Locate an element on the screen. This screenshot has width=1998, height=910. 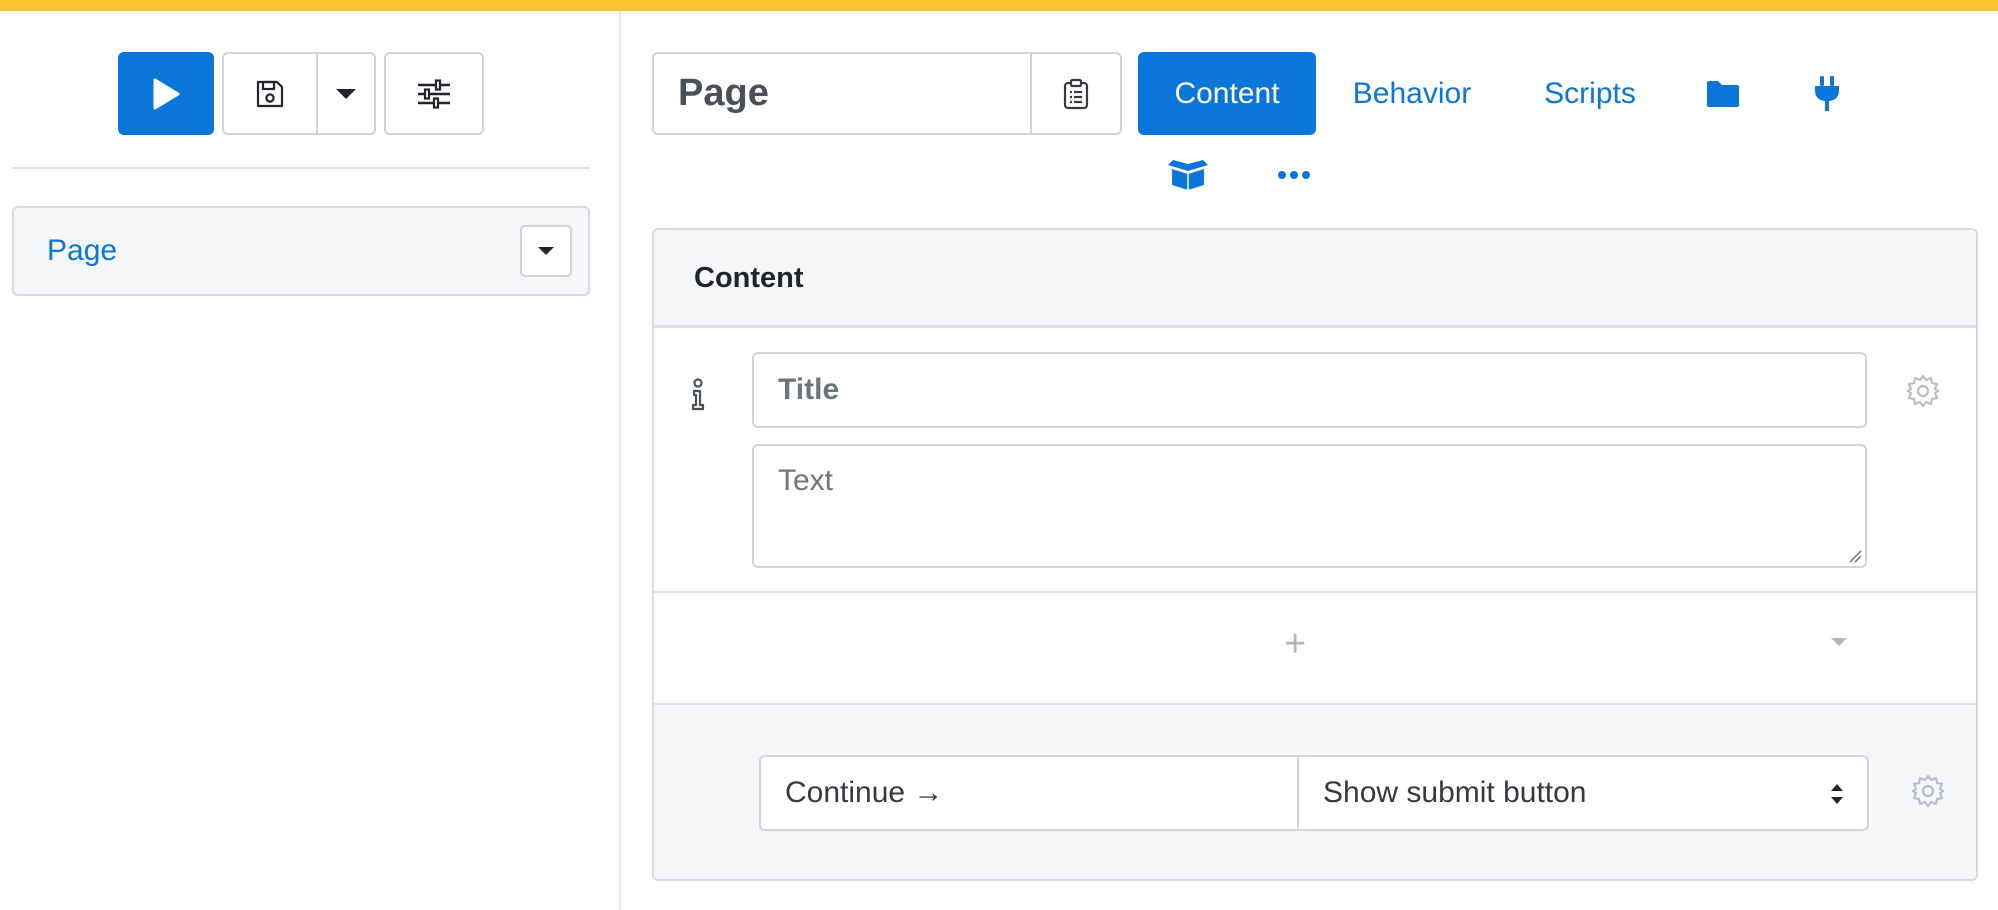
title-field: Title is located at coordinates (1309, 390).